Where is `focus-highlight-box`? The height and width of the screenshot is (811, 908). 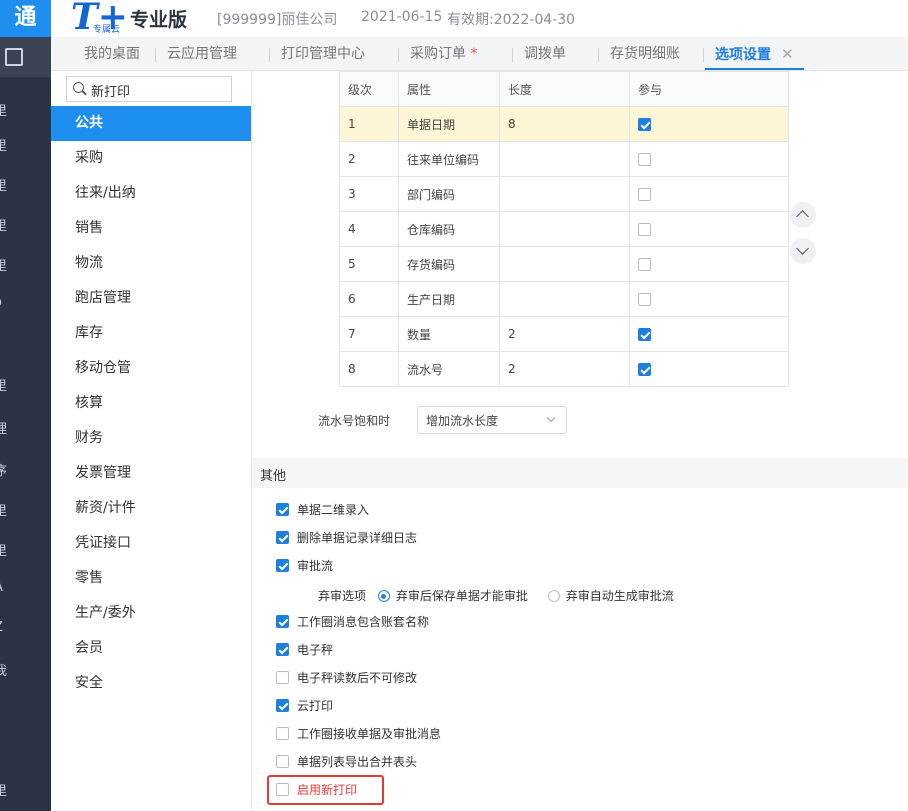 focus-highlight-box is located at coordinates (325, 790).